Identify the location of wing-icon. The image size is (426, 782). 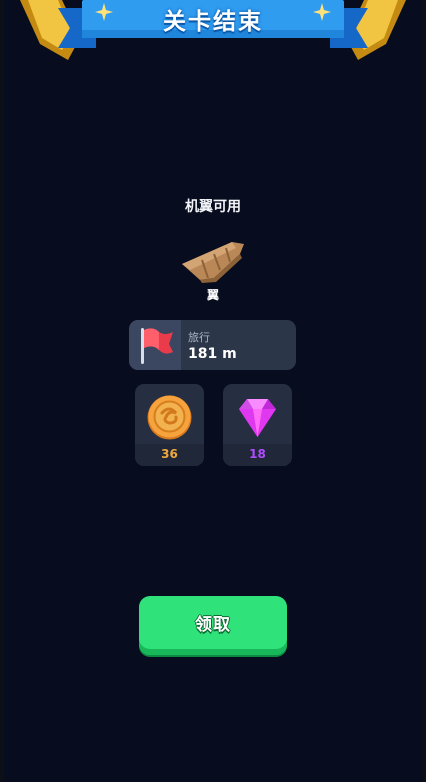
(213, 260).